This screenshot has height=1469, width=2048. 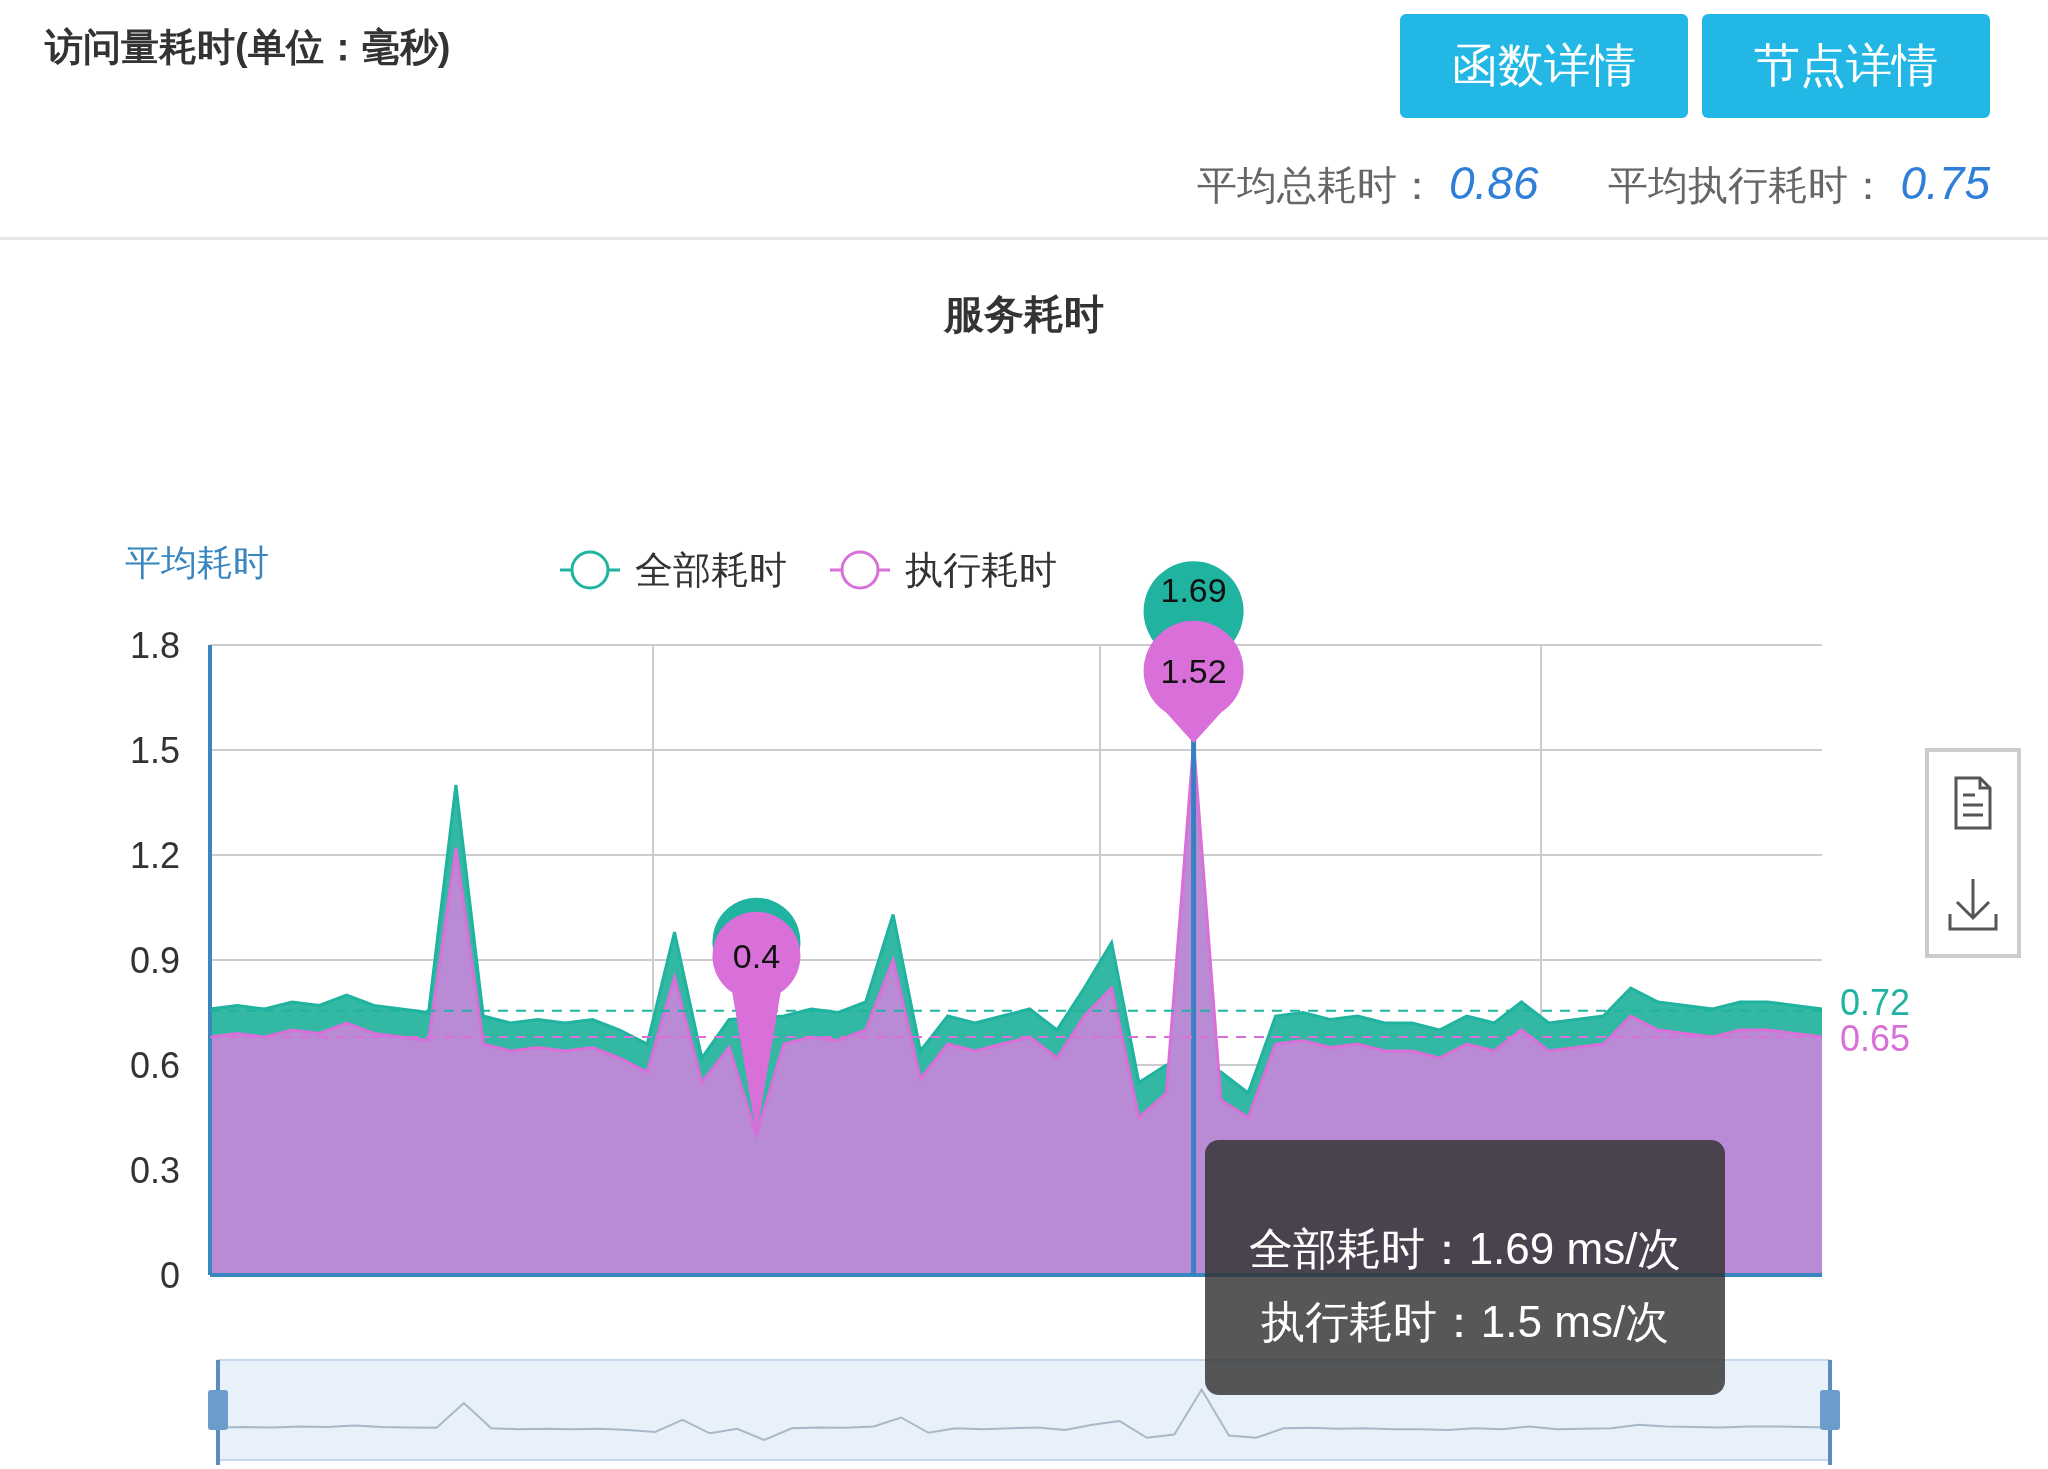 I want to click on legend-label: 执行耗时, so click(x=981, y=570).